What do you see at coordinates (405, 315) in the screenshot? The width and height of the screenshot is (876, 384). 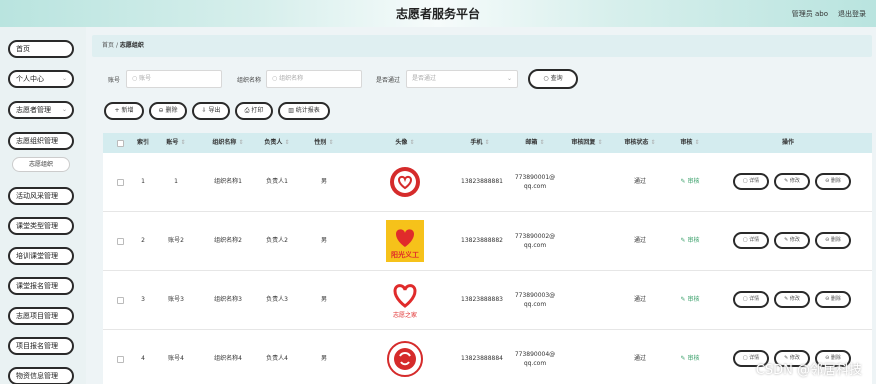 I see `logo-text: 志愿之家` at bounding box center [405, 315].